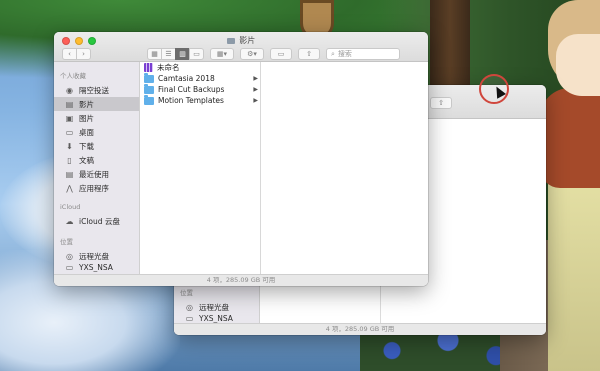  I want to click on view-mode-control: ▦ ☰ ▥ ▭, so click(175, 54).